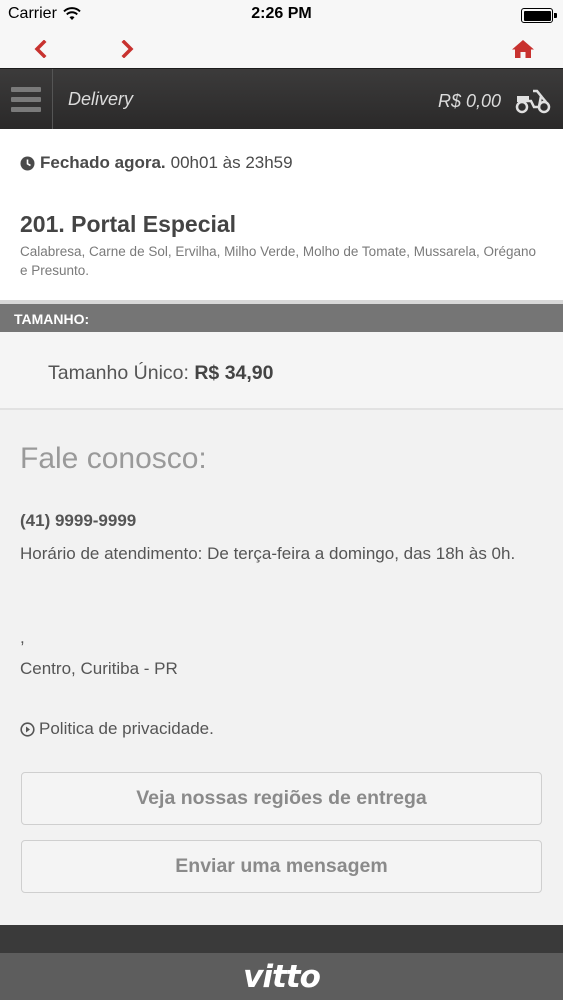  Describe the element at coordinates (281, 371) in the screenshot. I see `size-option: Tamanho Único: R$ 34,90` at that location.